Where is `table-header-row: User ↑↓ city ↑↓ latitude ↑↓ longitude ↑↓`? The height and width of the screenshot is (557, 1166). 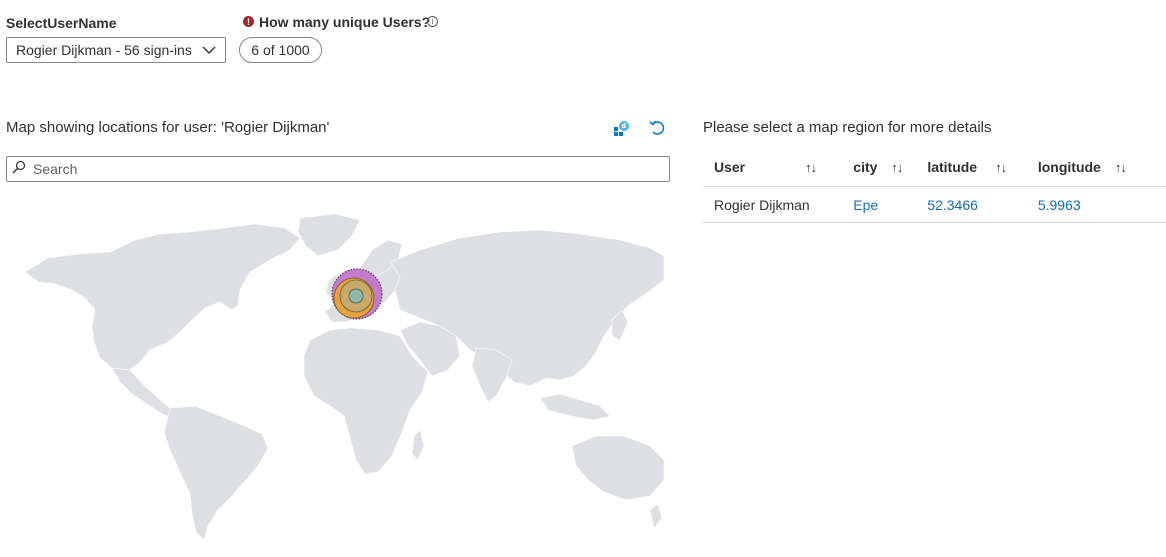 table-header-row: User ↑↓ city ↑↓ latitude ↑↓ longitude ↑↓ is located at coordinates (934, 167).